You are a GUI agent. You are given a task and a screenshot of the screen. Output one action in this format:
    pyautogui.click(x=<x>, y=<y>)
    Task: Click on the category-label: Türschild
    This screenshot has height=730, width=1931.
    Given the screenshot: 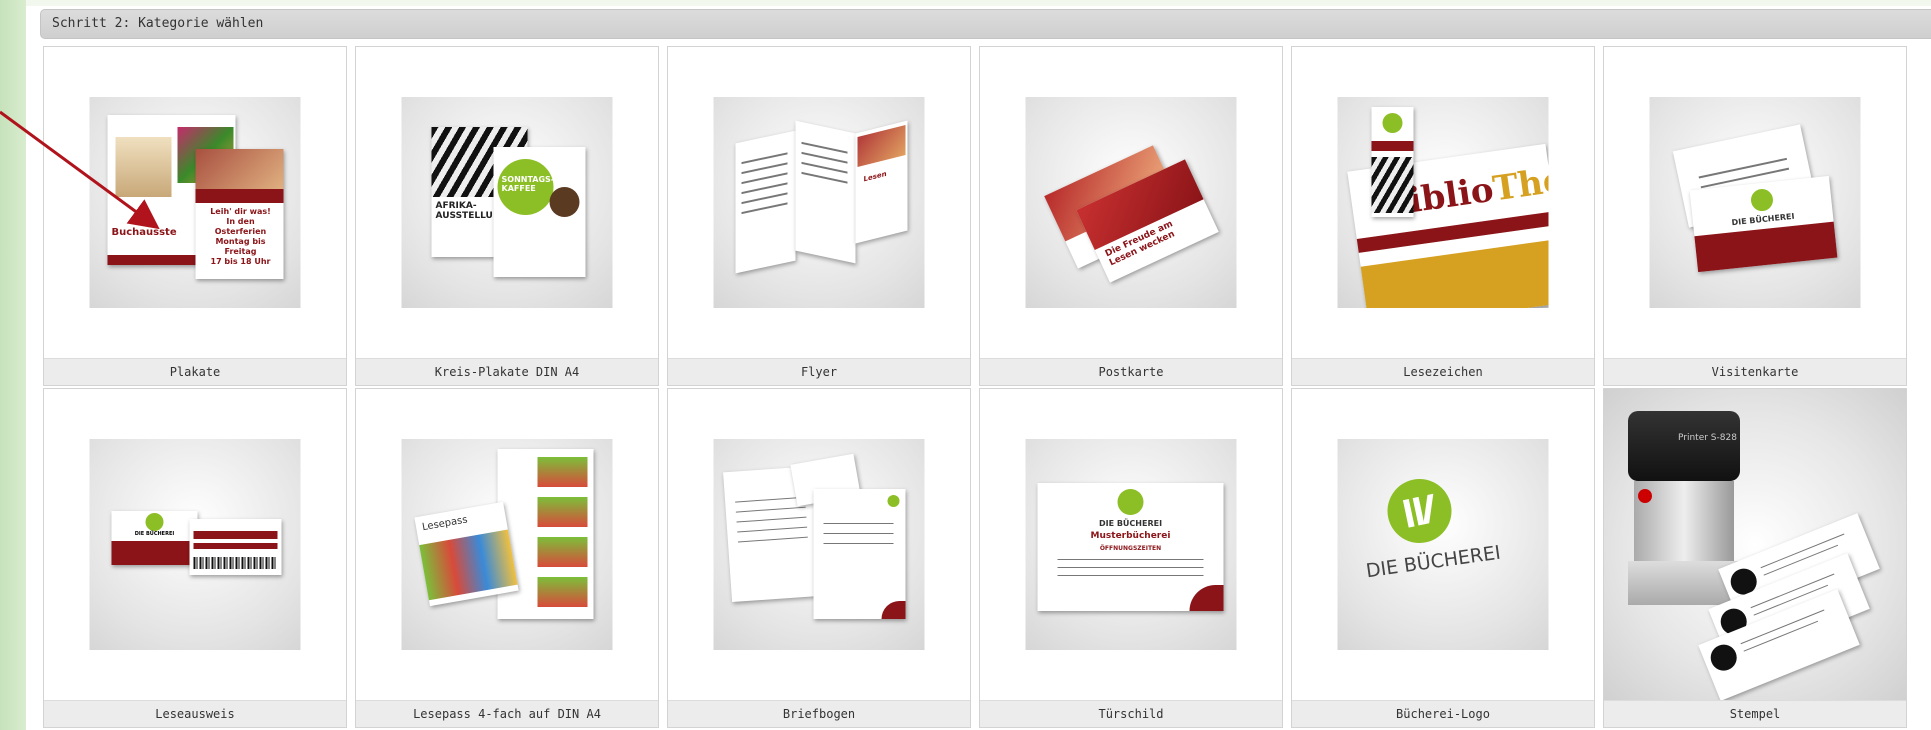 What is the action you would take?
    pyautogui.click(x=1131, y=713)
    